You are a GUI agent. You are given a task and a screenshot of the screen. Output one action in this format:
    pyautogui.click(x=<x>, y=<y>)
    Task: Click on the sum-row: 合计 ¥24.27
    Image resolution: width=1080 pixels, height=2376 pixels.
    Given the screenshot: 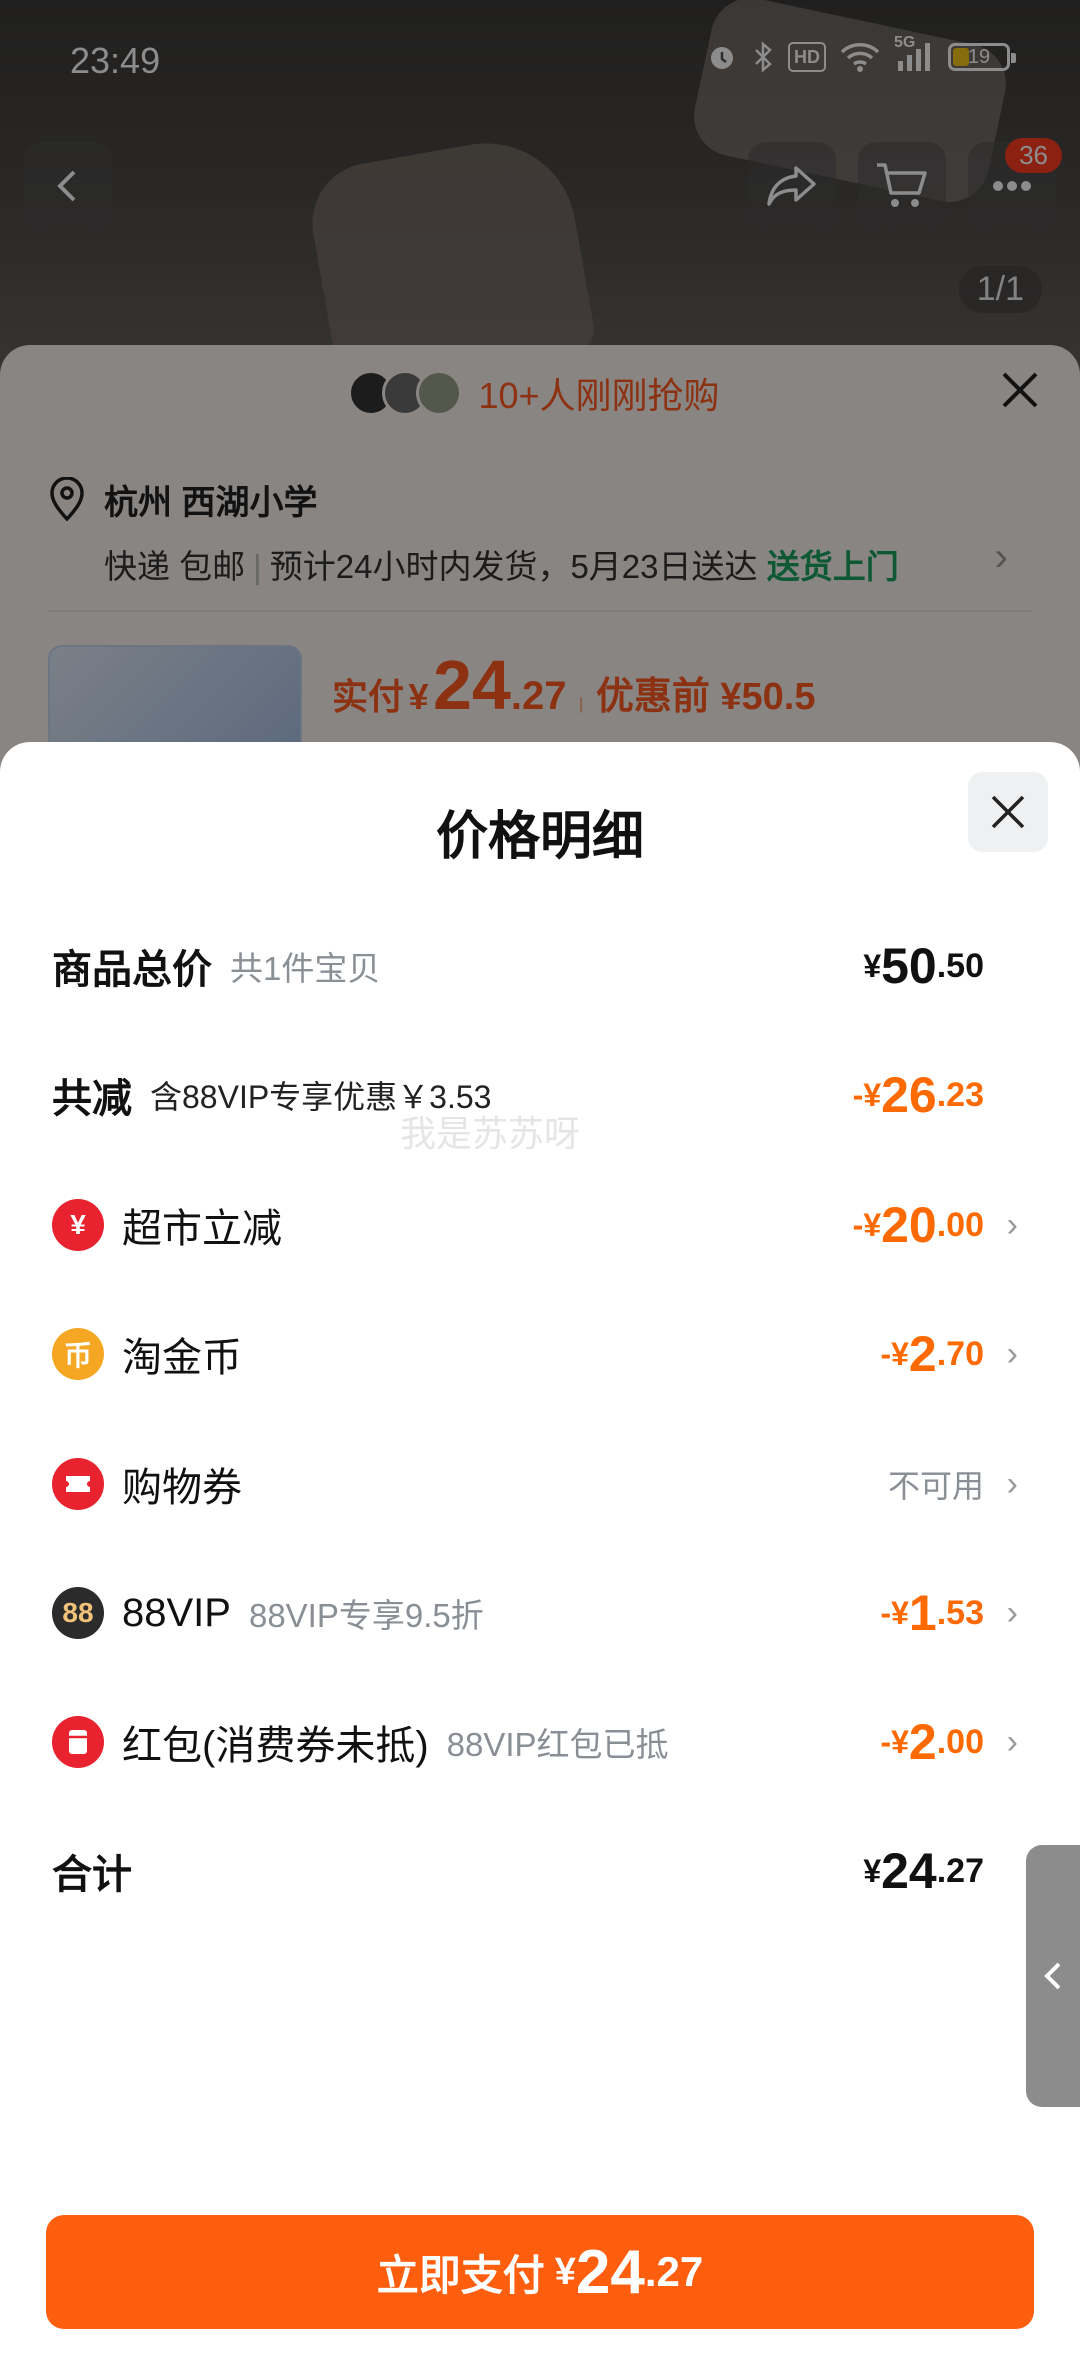 What is the action you would take?
    pyautogui.click(x=535, y=1871)
    